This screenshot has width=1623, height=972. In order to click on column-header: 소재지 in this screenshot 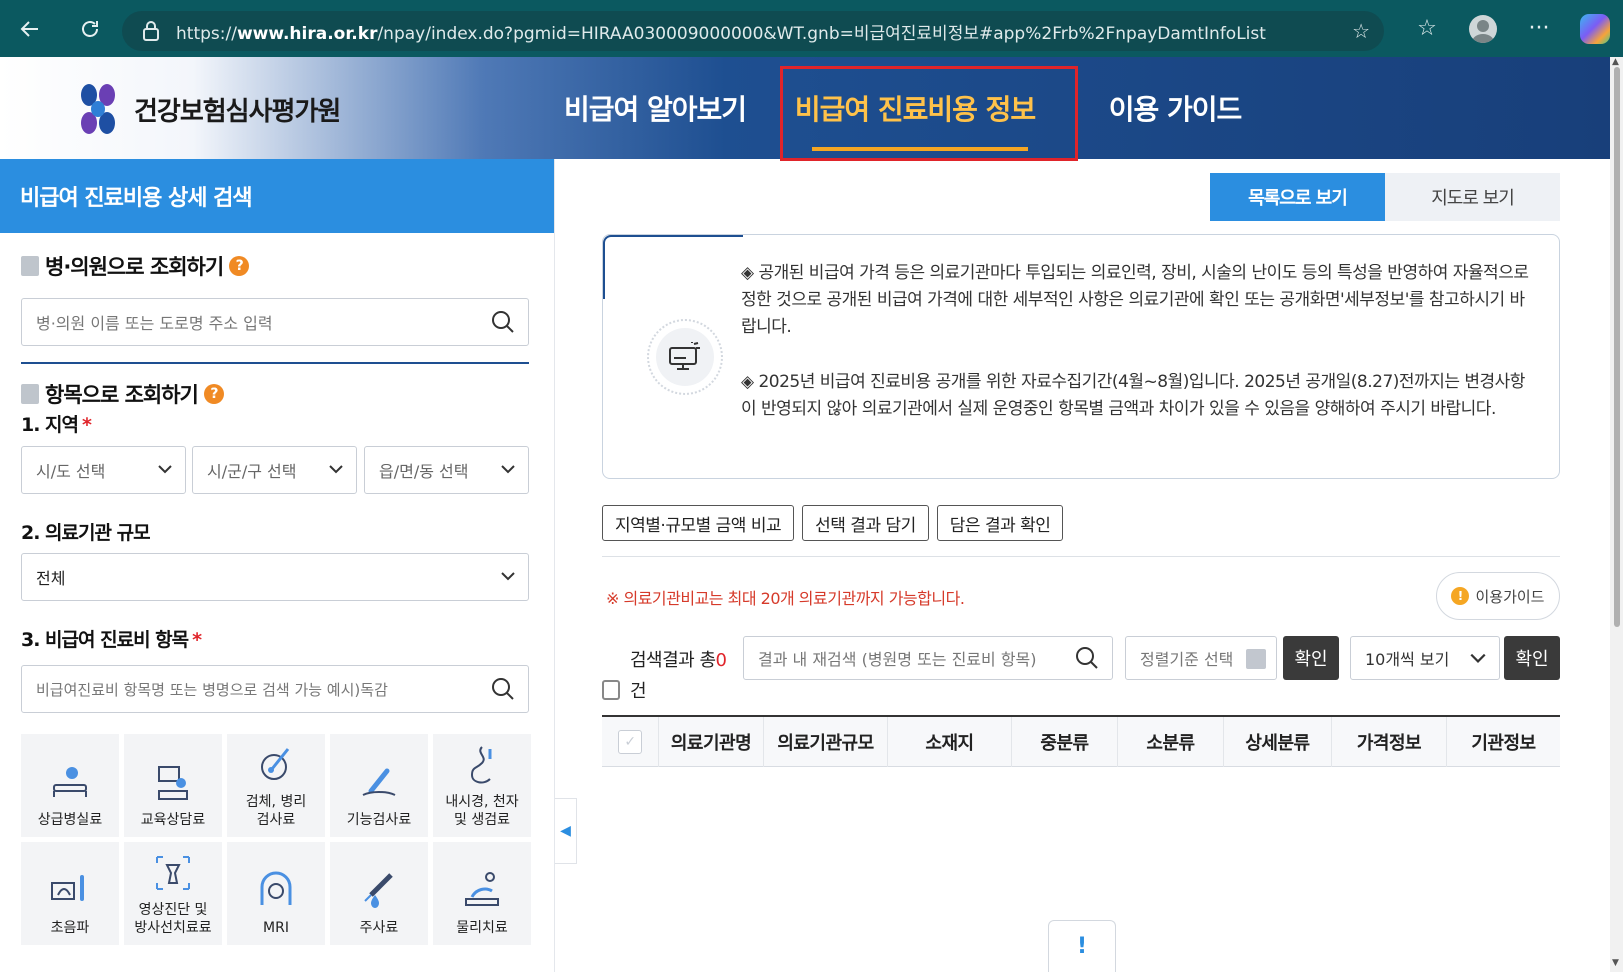, I will do `click(949, 742)`.